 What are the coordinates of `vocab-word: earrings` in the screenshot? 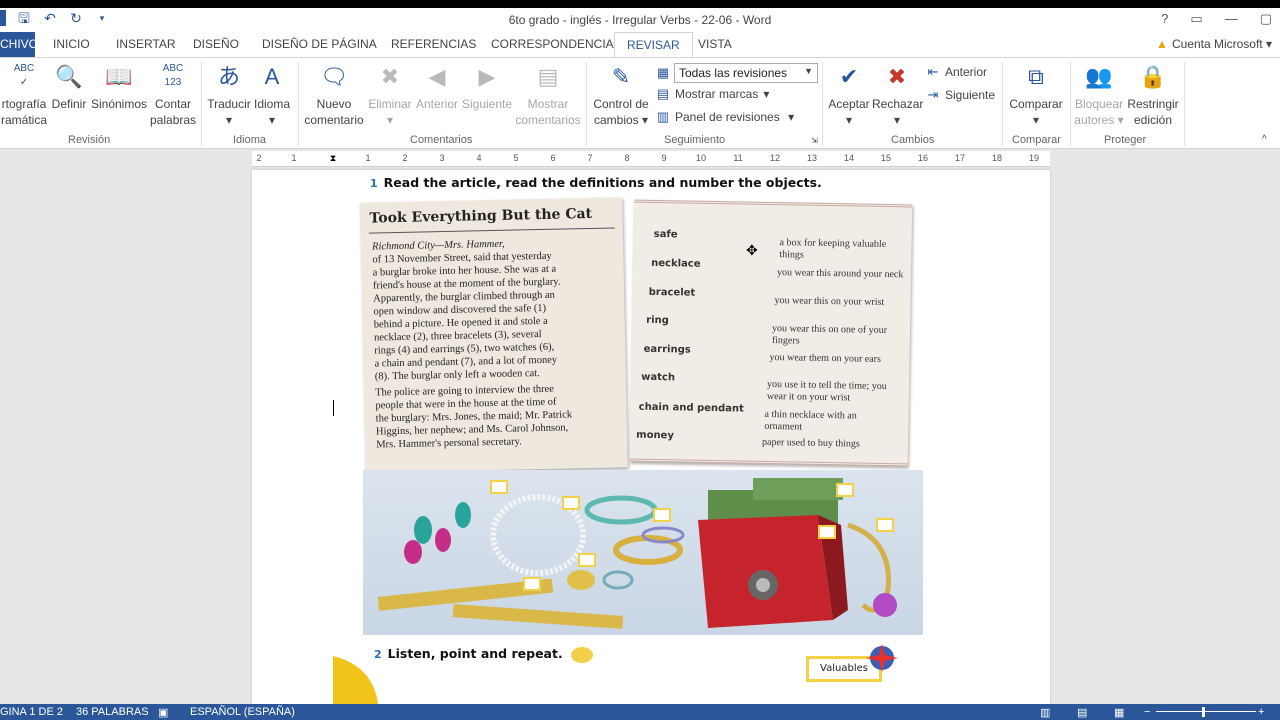 It's located at (667, 349).